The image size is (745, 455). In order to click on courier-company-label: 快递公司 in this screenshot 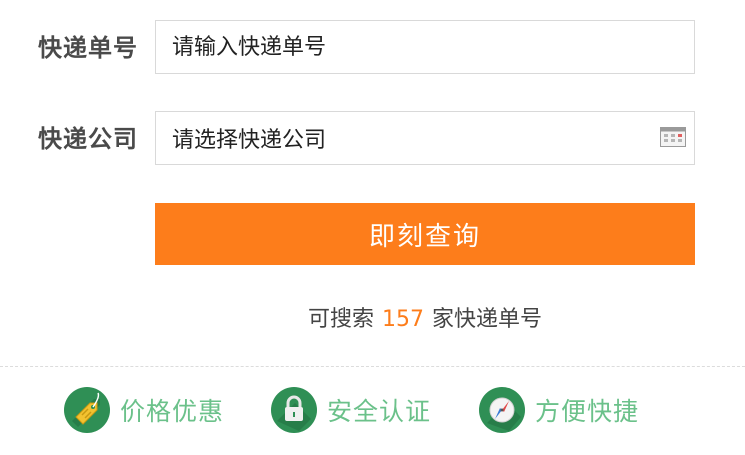, I will do `click(88, 139)`.